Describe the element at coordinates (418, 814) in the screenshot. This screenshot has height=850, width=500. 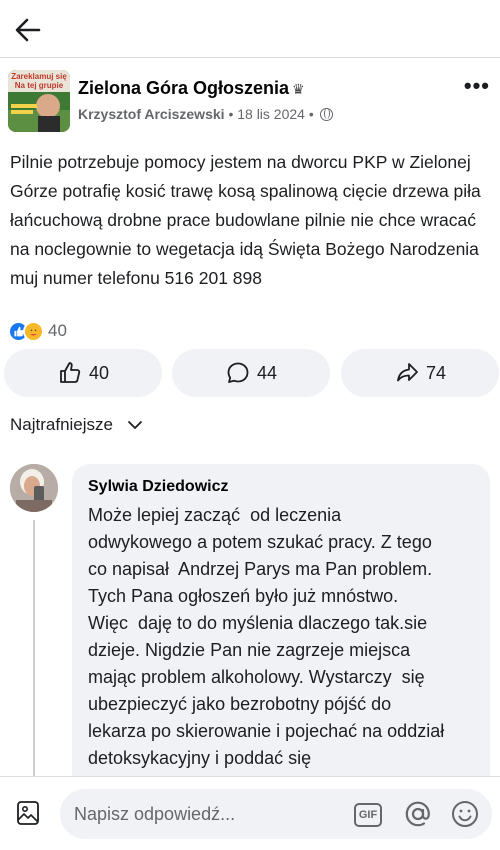
I see `mention-icon` at that location.